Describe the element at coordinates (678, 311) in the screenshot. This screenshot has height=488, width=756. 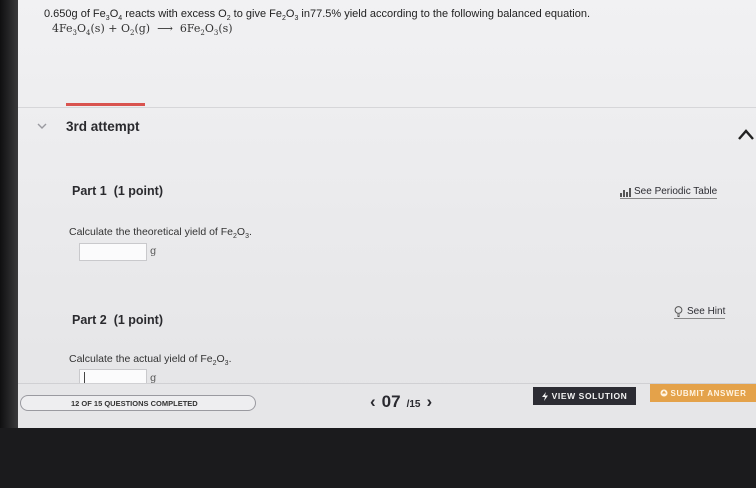
I see `lightbulb-icon` at that location.